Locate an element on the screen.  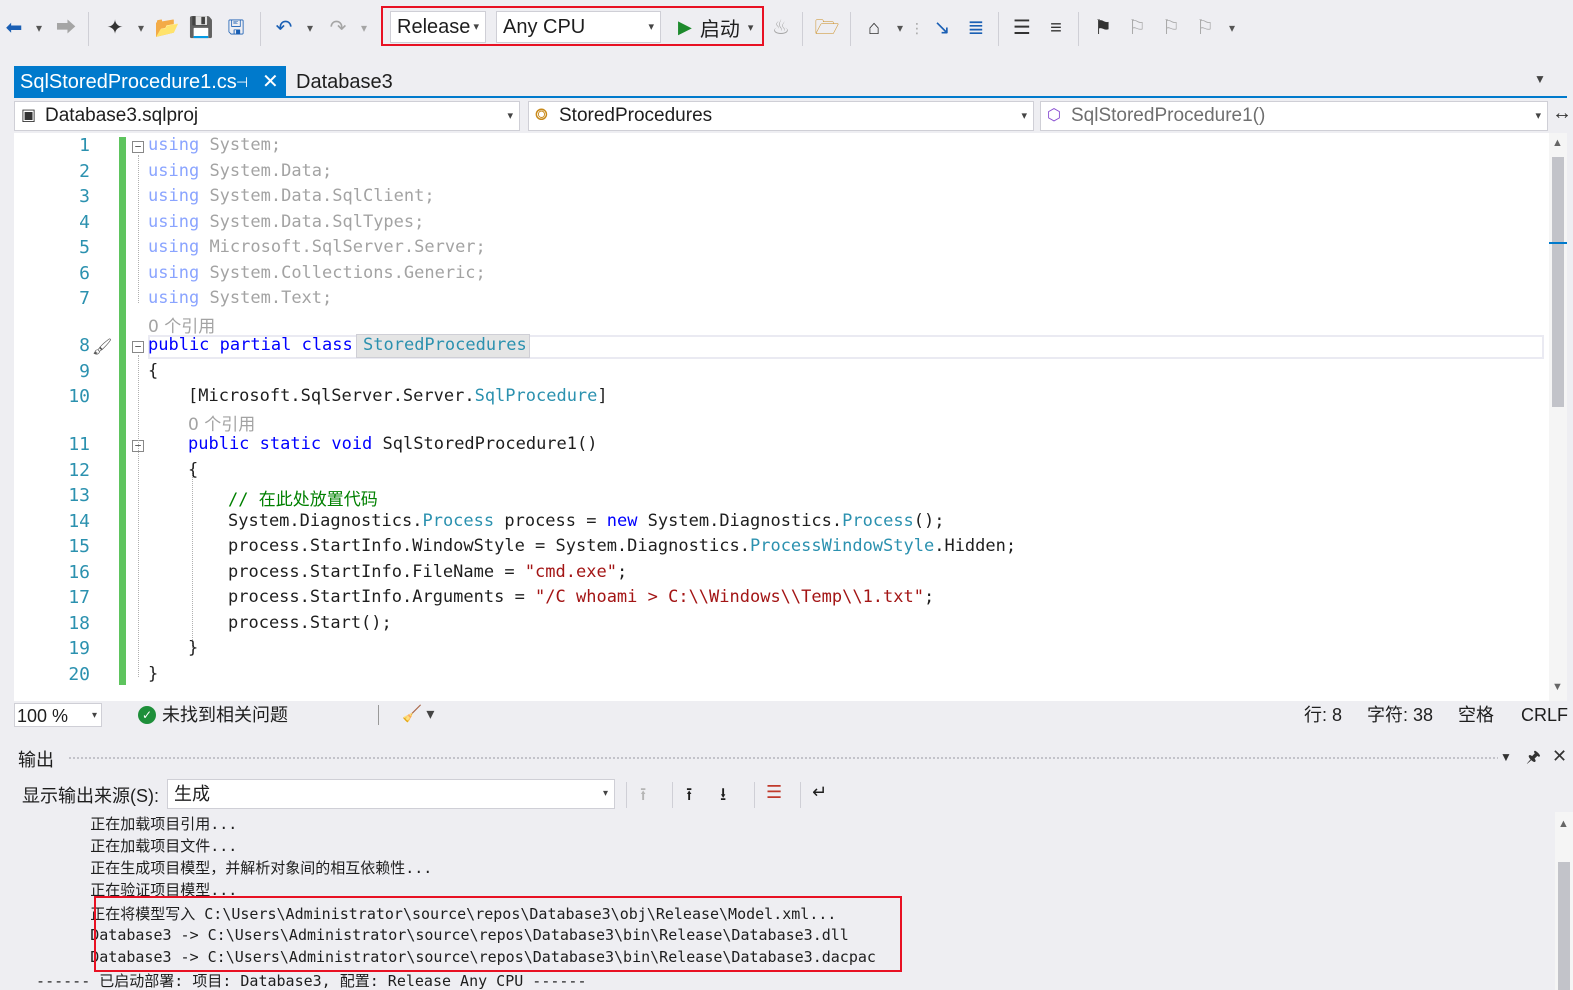
line-number: 4 is located at coordinates (84, 222).